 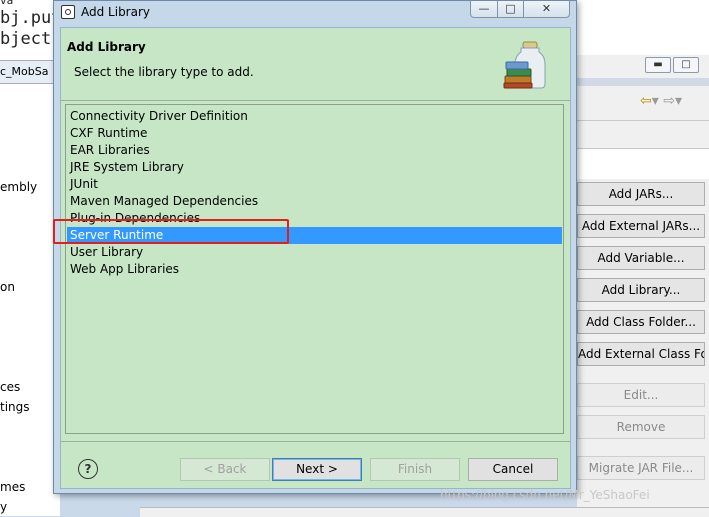 I want to click on code-line: bject, so click(x=26, y=39).